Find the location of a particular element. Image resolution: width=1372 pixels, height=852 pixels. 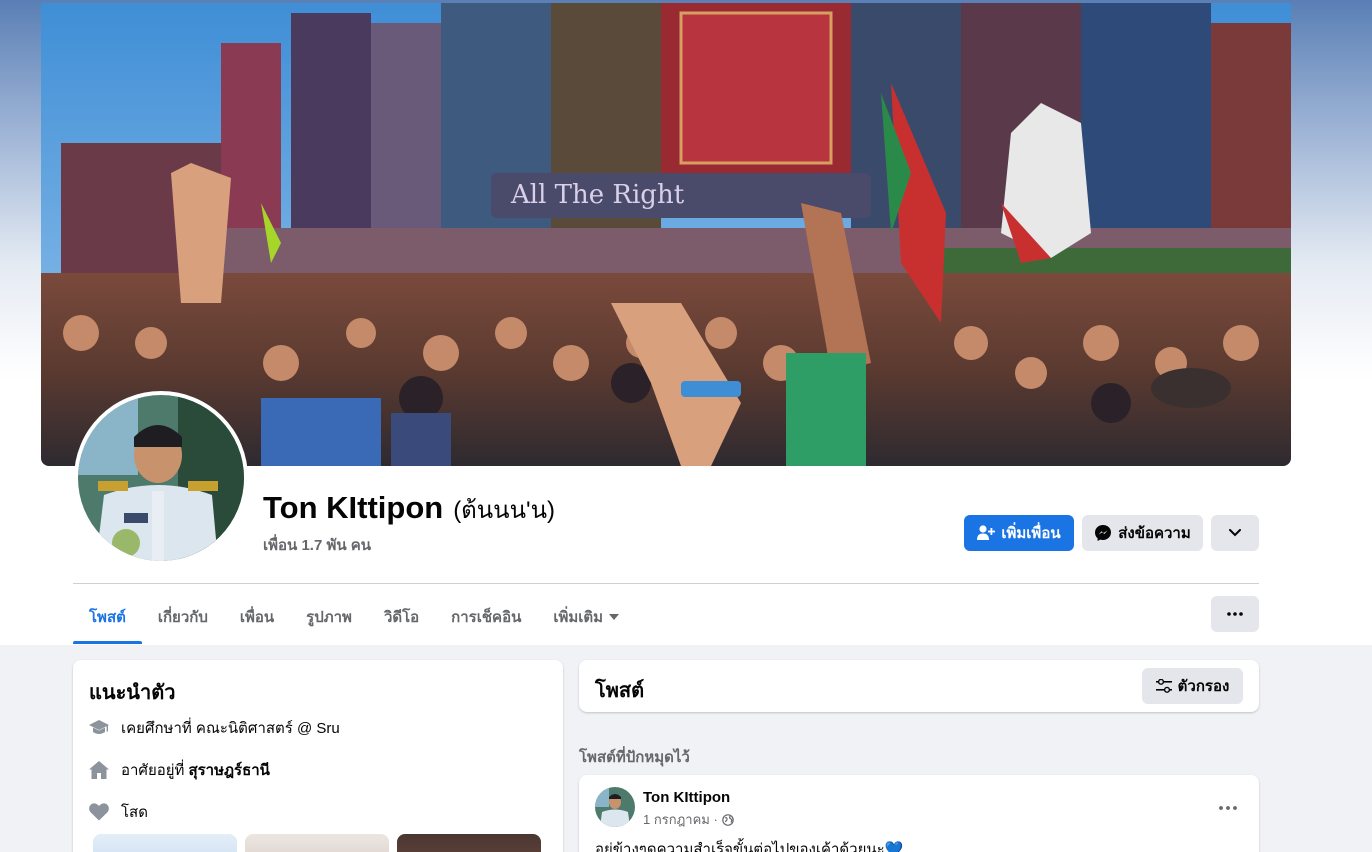

add-friend-button: เพิ่มเพื่อน is located at coordinates (1019, 533).